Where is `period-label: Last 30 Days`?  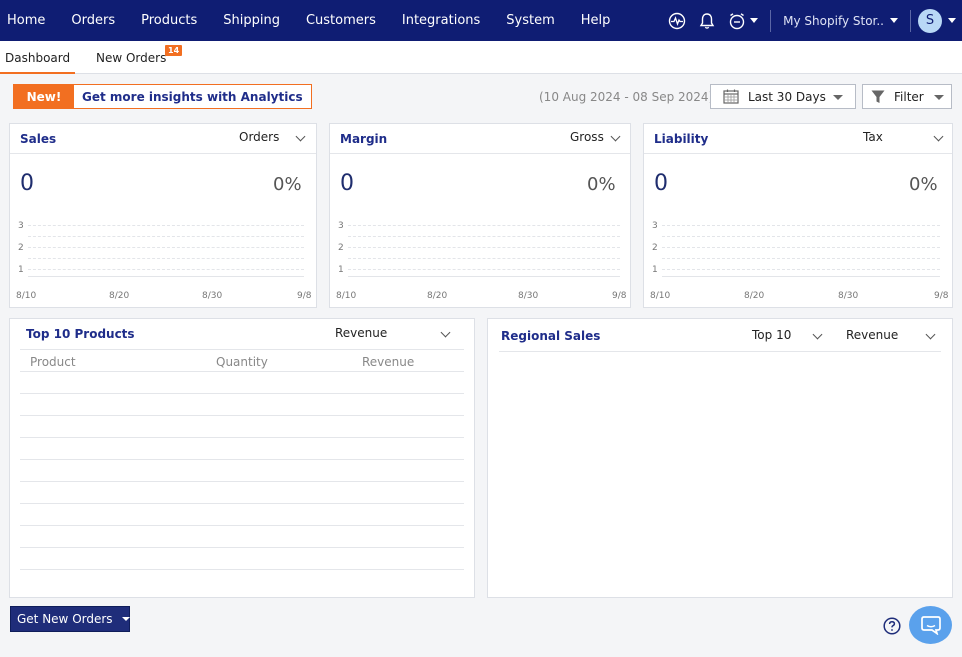 period-label: Last 30 Days is located at coordinates (787, 96).